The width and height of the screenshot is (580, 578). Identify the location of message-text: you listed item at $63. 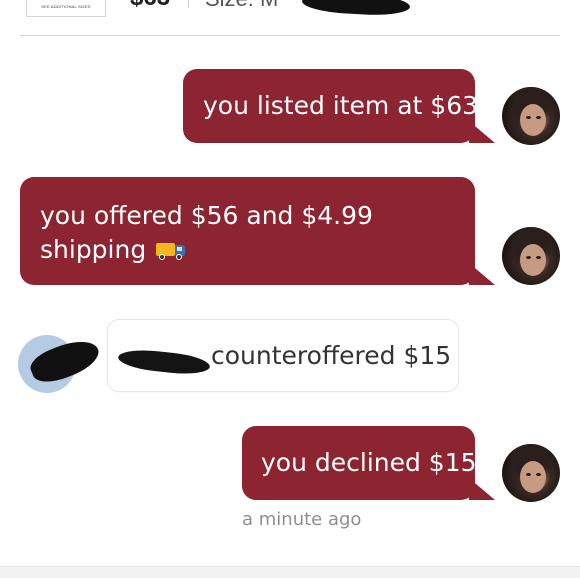
(341, 105).